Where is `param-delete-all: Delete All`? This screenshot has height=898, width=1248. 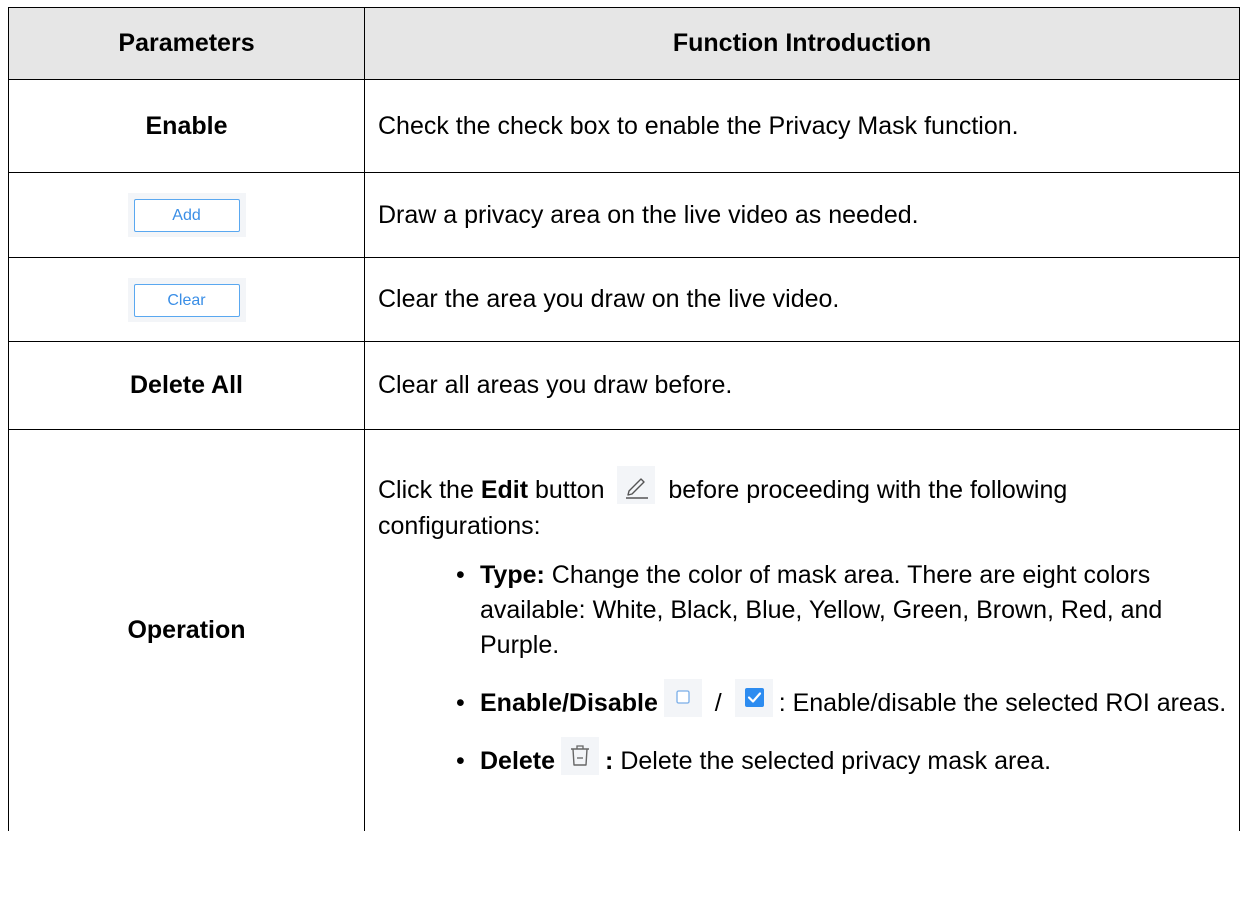 param-delete-all: Delete All is located at coordinates (186, 385).